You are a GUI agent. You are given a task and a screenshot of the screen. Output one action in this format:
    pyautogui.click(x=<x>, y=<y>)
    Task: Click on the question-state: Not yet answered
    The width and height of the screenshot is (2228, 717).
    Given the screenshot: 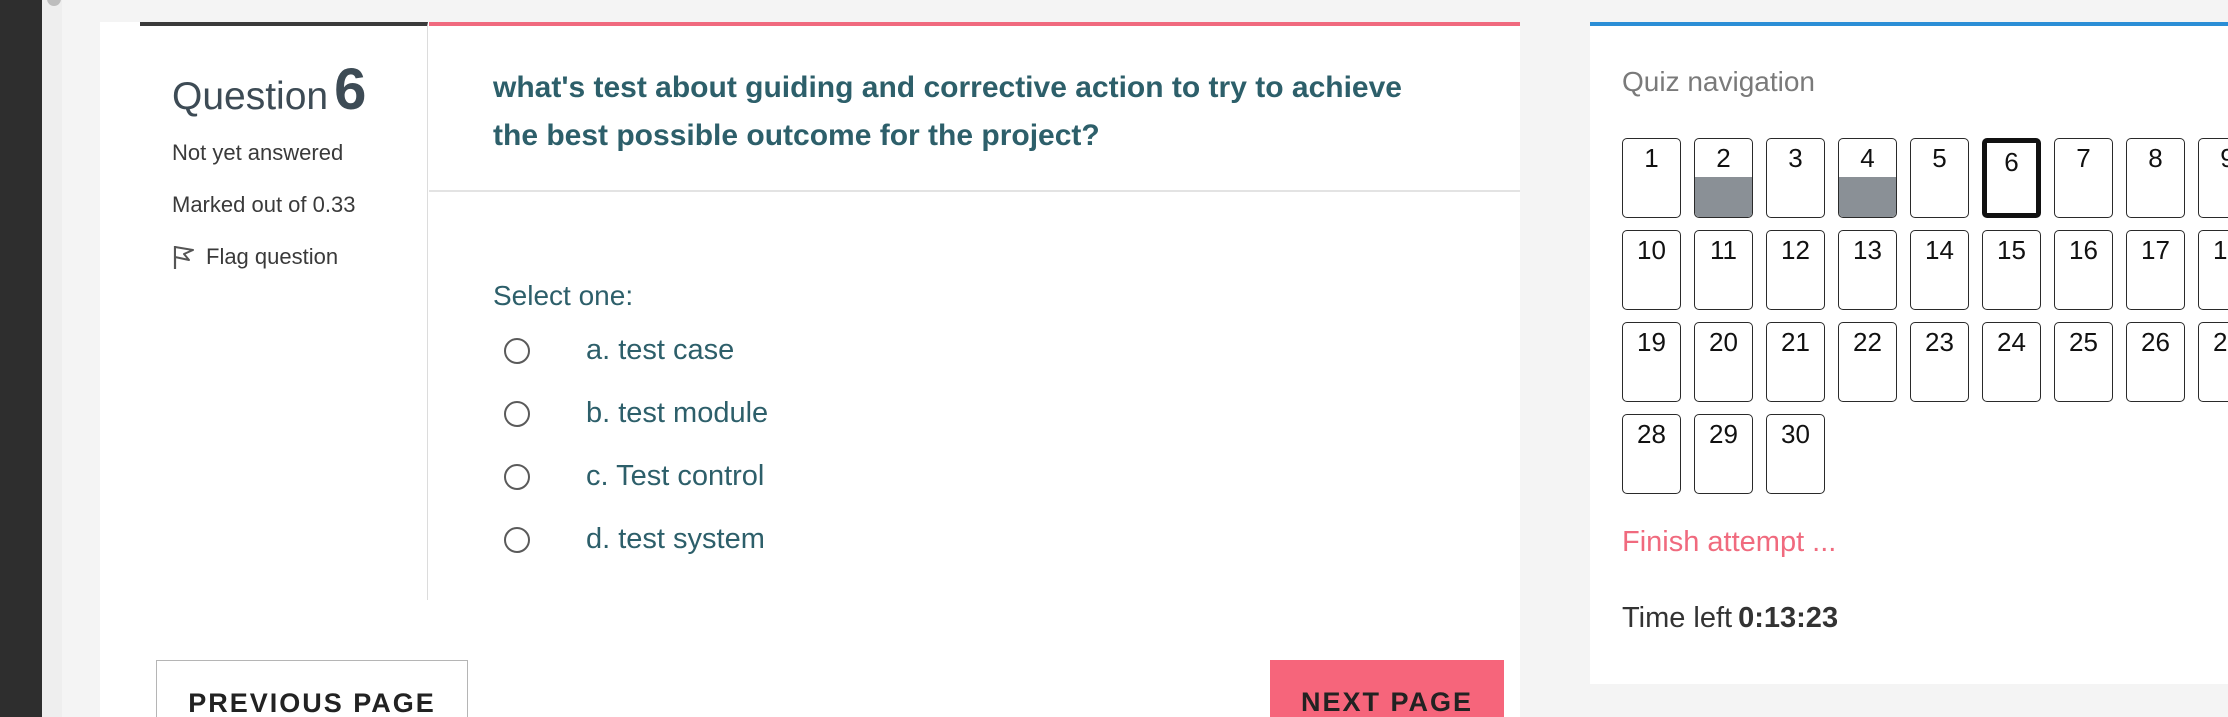 What is the action you would take?
    pyautogui.click(x=258, y=152)
    